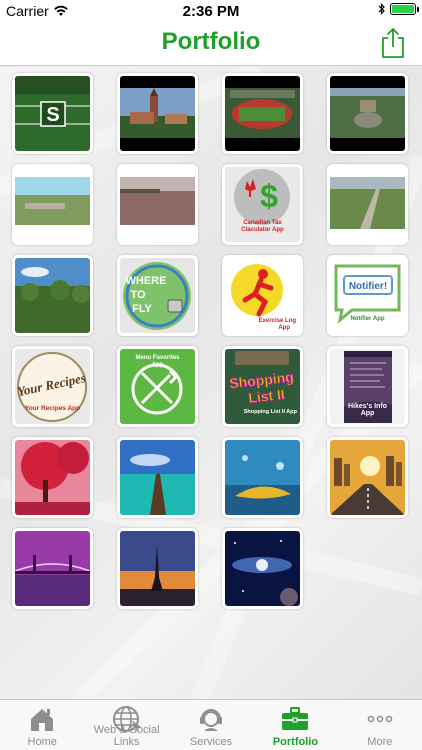  Describe the element at coordinates (367, 319) in the screenshot. I see `notifier-subtitle: Notifier App` at that location.